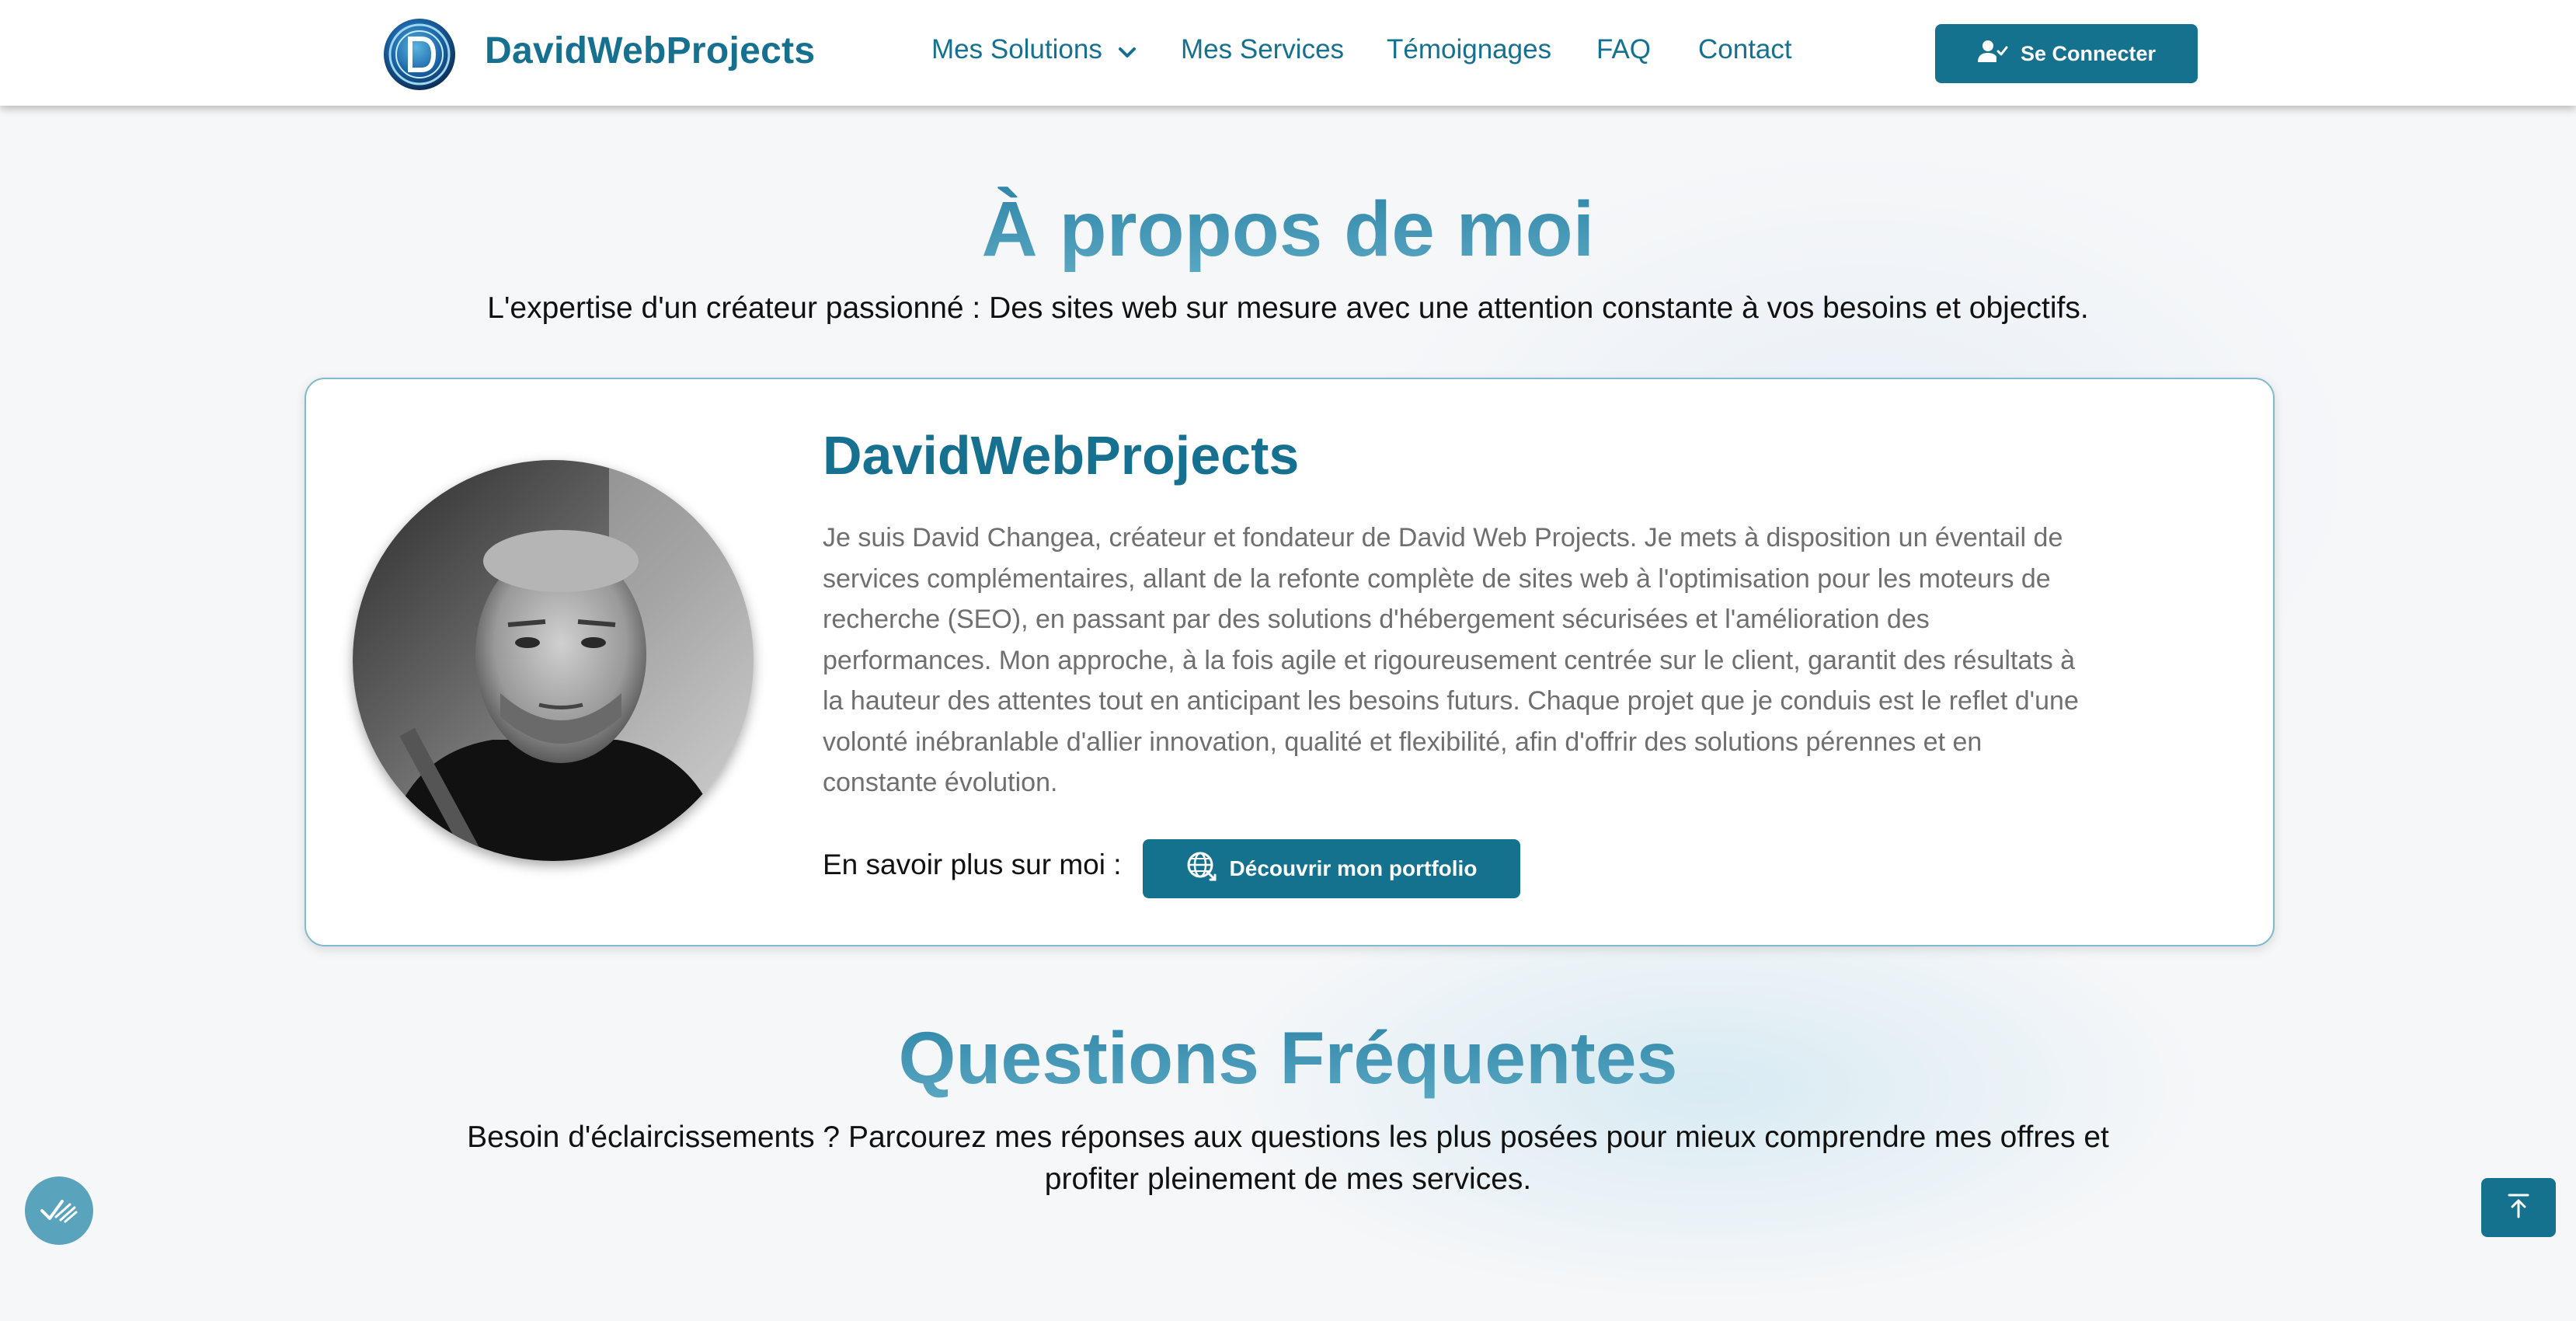 This screenshot has height=1321, width=2576. I want to click on back-to-top-button, so click(2518, 1207).